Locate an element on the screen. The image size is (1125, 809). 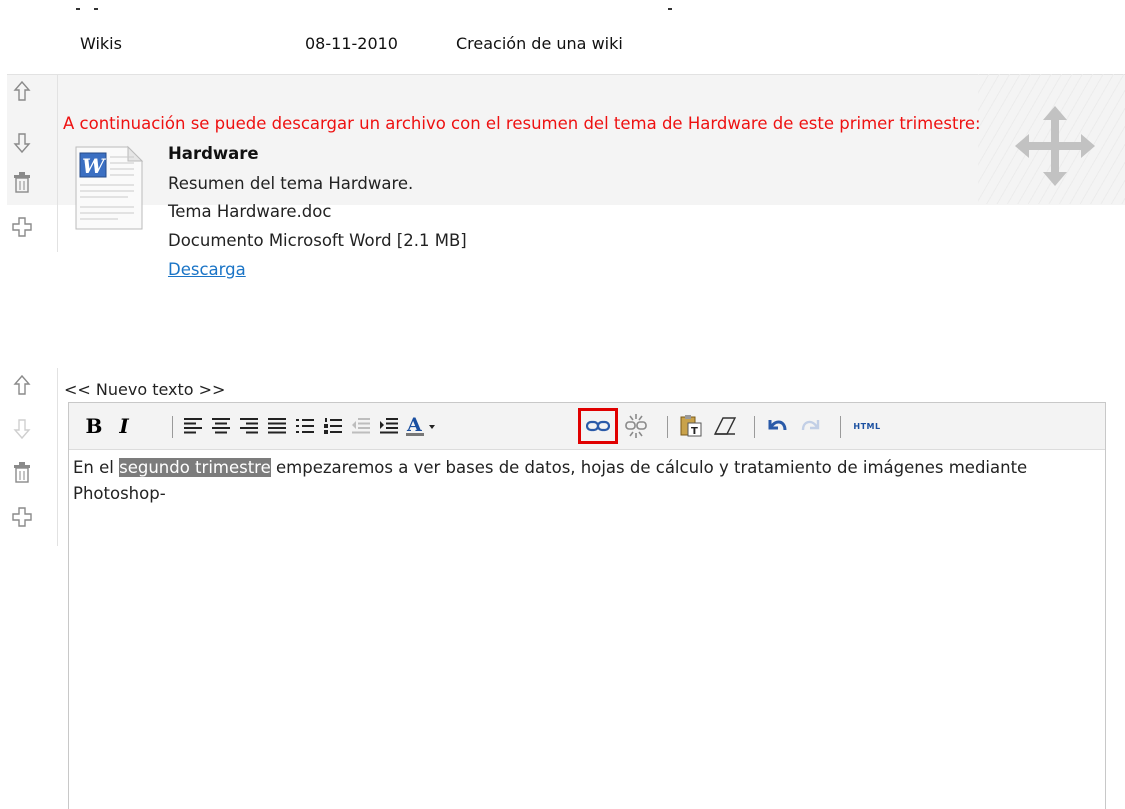
align-right-icon is located at coordinates (249, 426).